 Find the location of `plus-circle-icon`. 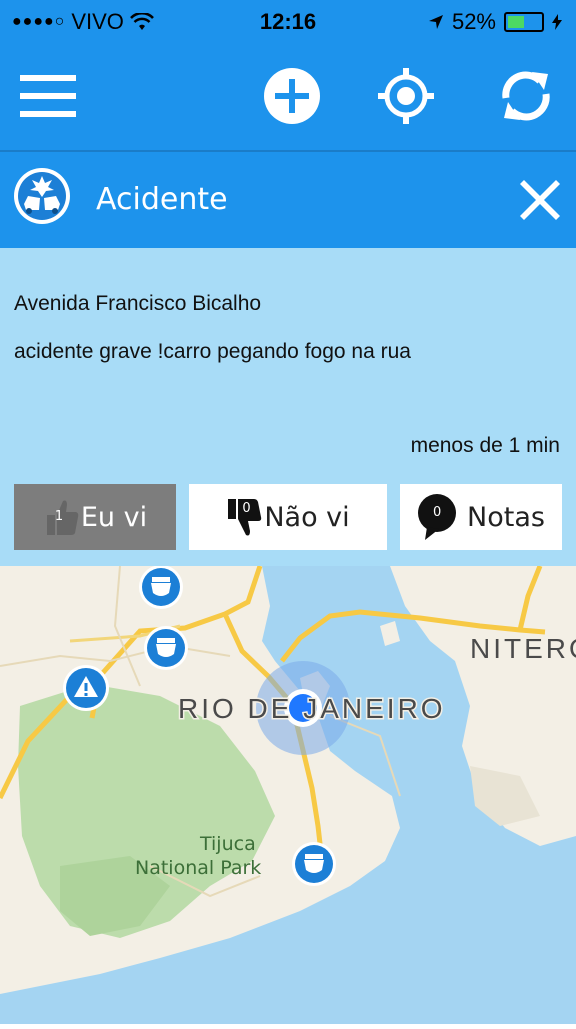

plus-circle-icon is located at coordinates (292, 96).